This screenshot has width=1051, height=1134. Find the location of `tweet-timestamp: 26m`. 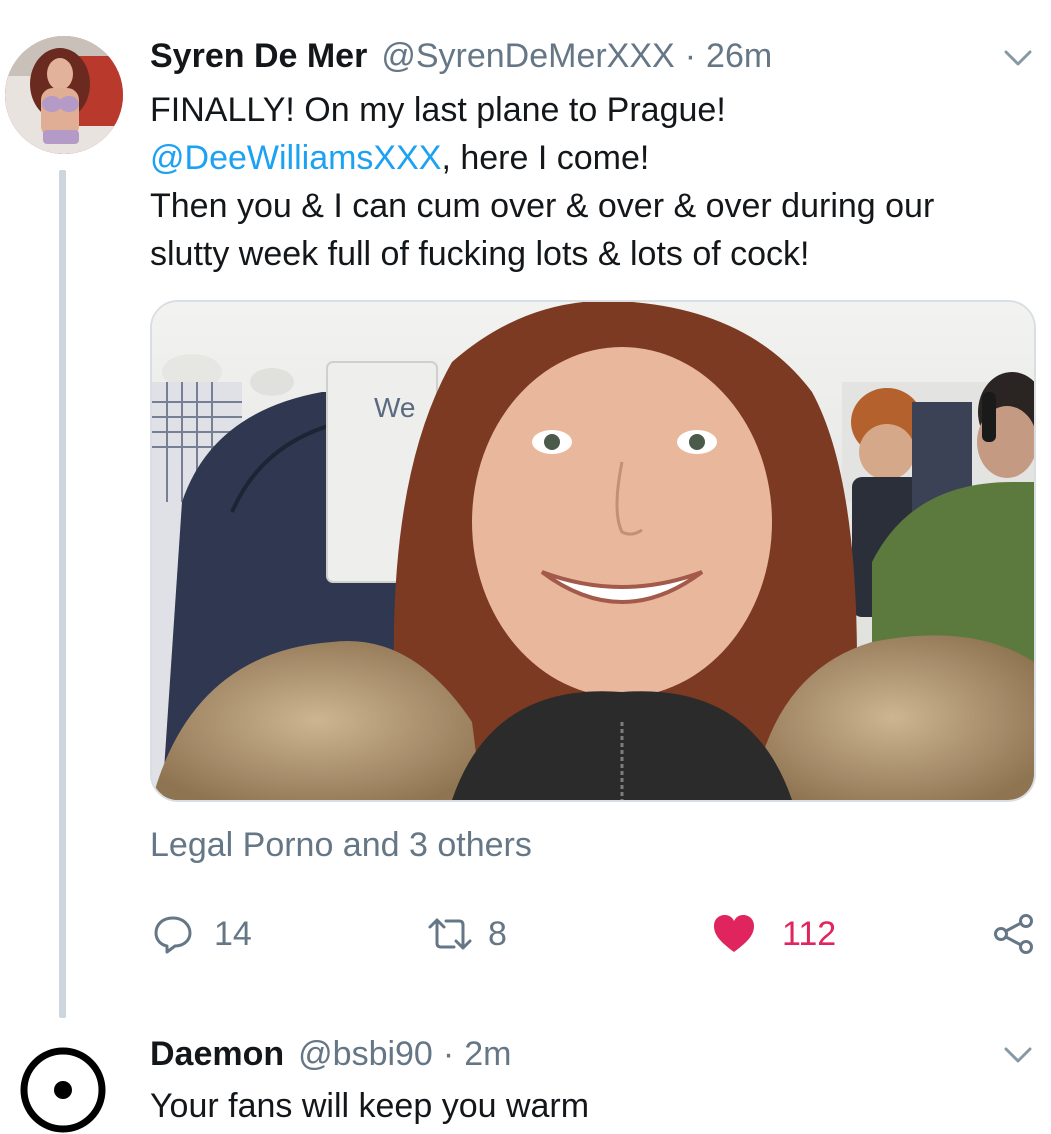

tweet-timestamp: 26m is located at coordinates (739, 56).